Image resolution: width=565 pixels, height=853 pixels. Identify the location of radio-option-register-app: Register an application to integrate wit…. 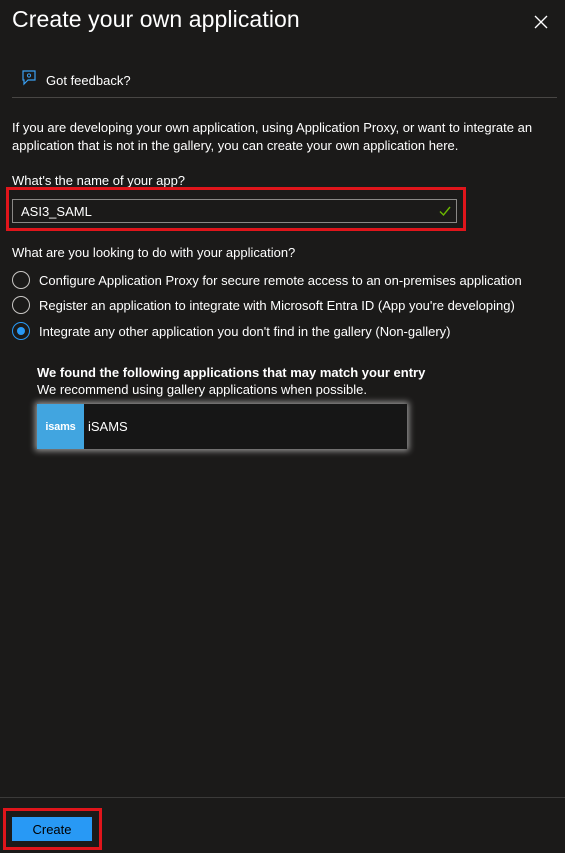
(263, 305).